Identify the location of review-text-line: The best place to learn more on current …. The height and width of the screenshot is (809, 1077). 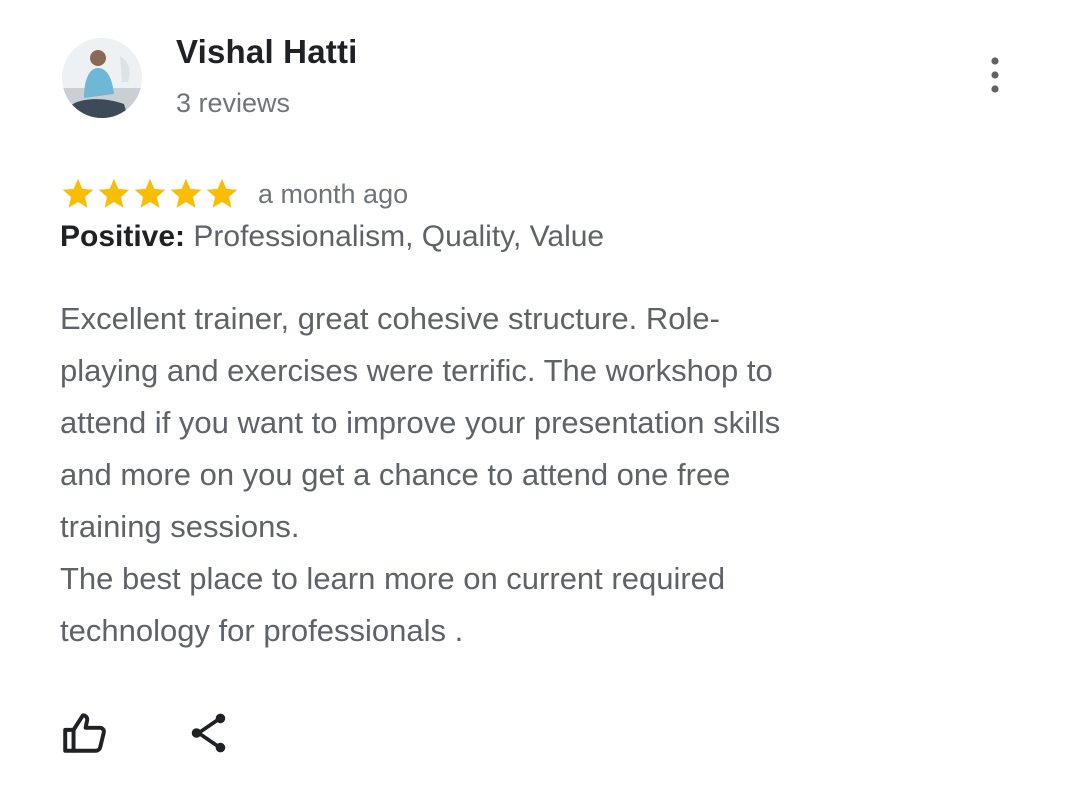
(393, 578).